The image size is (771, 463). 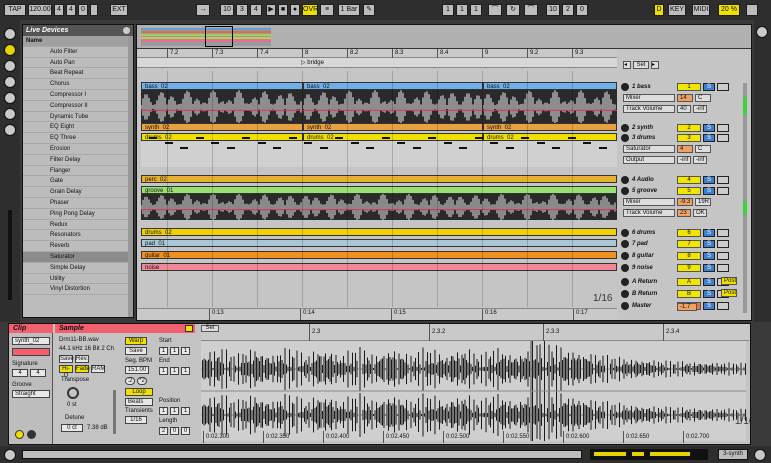 What do you see at coordinates (71, 10) in the screenshot?
I see `signature-denominator: 4` at bounding box center [71, 10].